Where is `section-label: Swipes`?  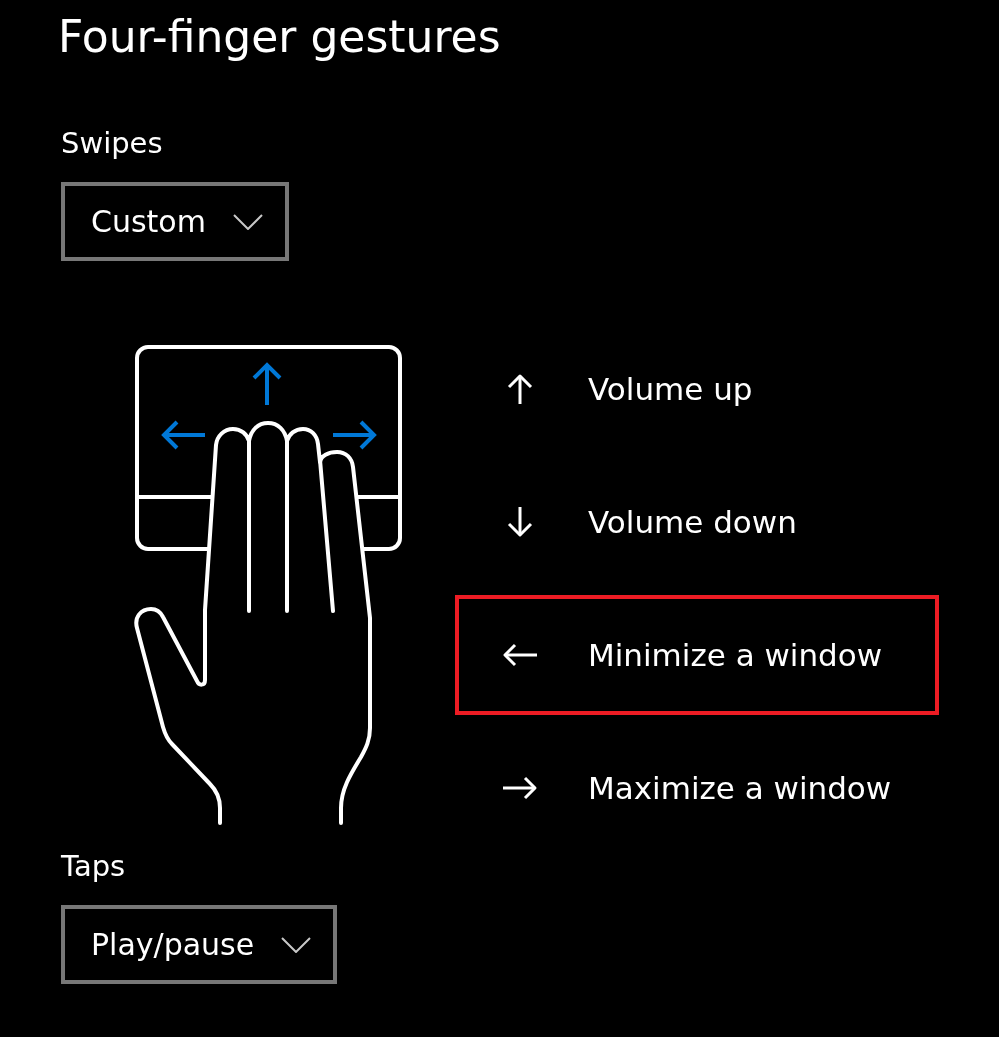 section-label: Swipes is located at coordinates (112, 143).